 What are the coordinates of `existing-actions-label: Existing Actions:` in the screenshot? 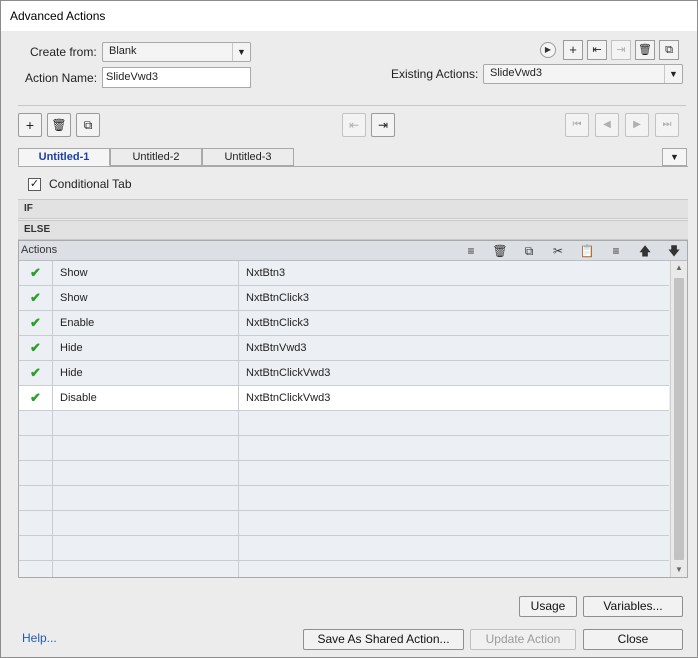 It's located at (435, 74).